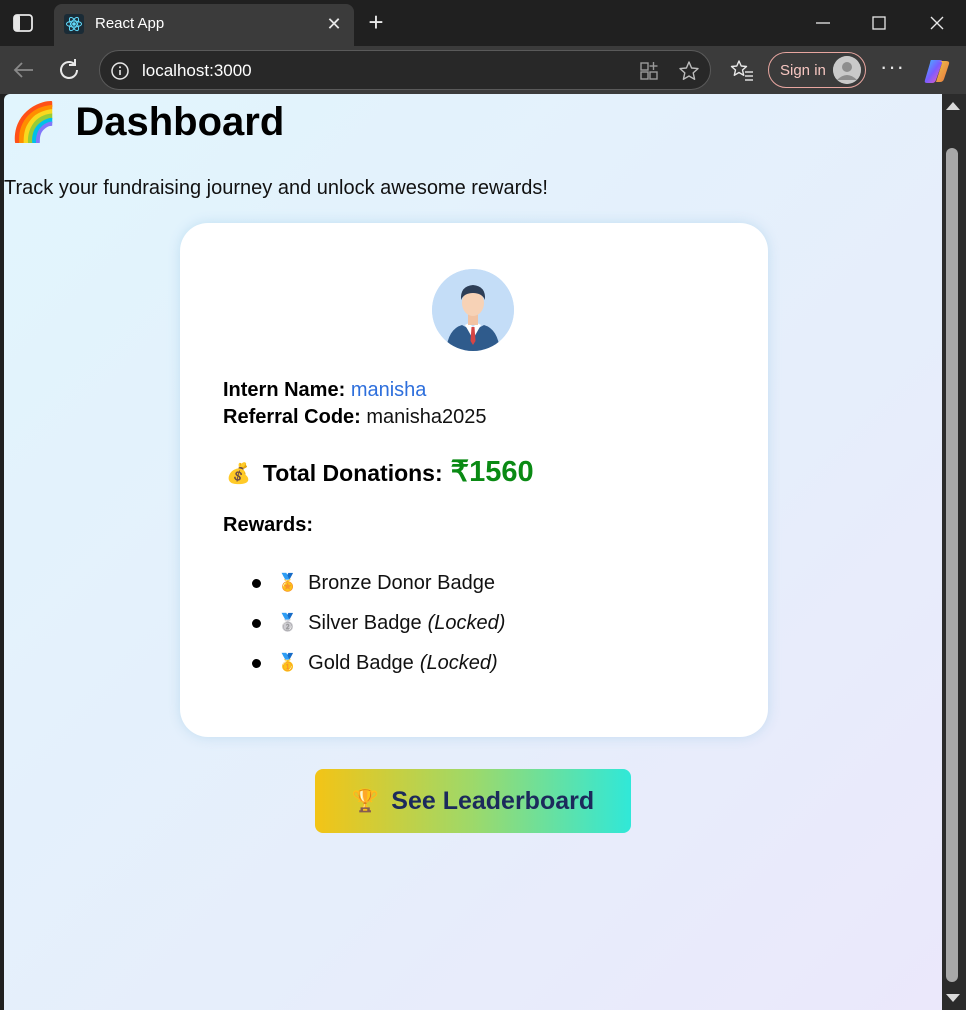 The image size is (966, 1010). Describe the element at coordinates (937, 23) in the screenshot. I see `close-window-icon` at that location.